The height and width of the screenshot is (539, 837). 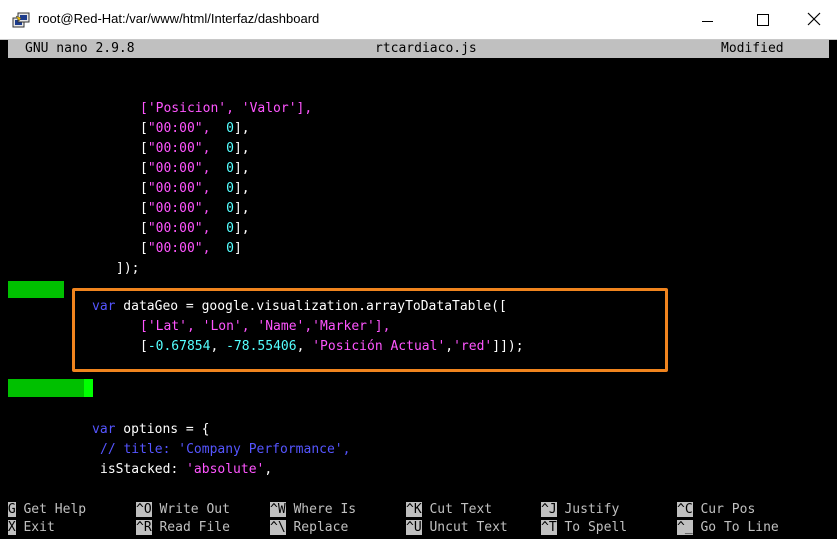 I want to click on close-button, so click(x=814, y=20).